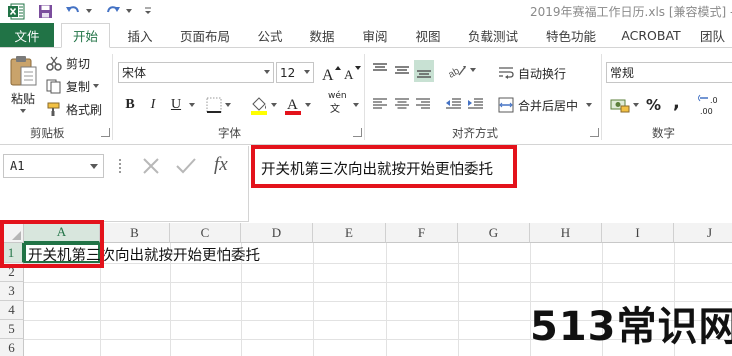 The width and height of the screenshot is (732, 356). I want to click on align-right-icon, so click(423, 103).